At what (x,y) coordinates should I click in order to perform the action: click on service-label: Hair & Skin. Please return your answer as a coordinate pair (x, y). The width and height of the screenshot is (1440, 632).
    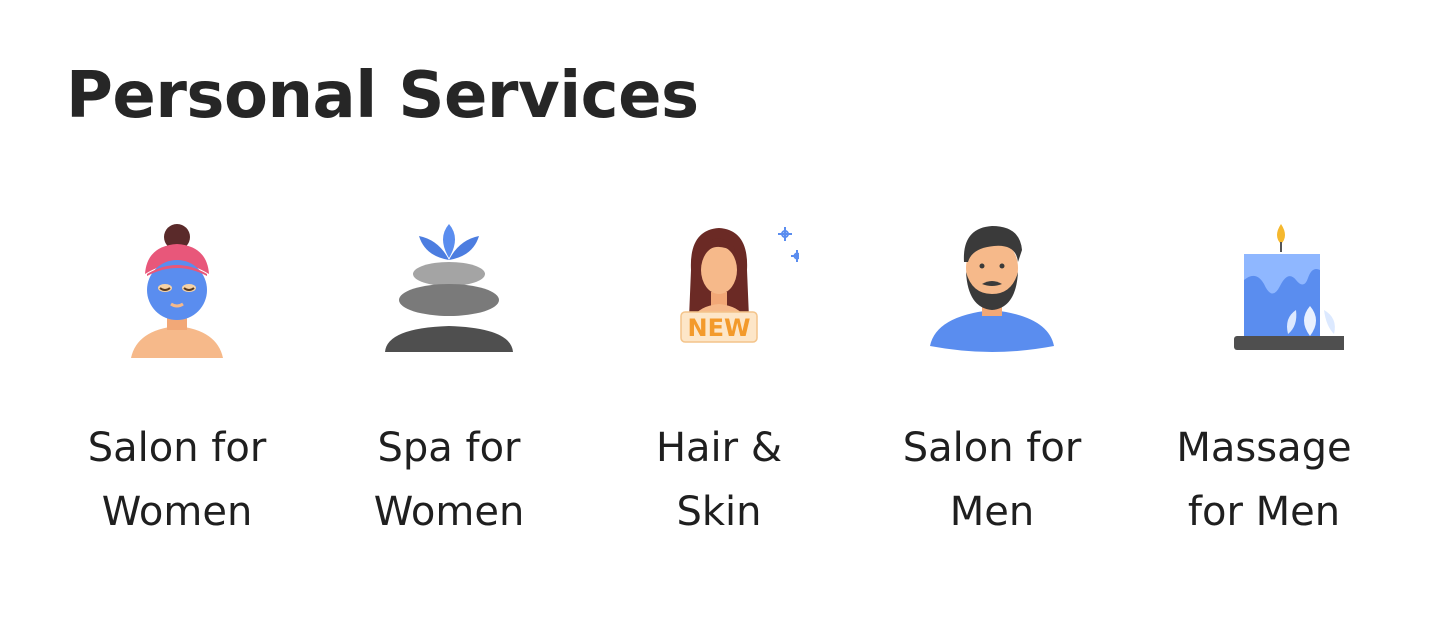
    Looking at the image, I should click on (719, 480).